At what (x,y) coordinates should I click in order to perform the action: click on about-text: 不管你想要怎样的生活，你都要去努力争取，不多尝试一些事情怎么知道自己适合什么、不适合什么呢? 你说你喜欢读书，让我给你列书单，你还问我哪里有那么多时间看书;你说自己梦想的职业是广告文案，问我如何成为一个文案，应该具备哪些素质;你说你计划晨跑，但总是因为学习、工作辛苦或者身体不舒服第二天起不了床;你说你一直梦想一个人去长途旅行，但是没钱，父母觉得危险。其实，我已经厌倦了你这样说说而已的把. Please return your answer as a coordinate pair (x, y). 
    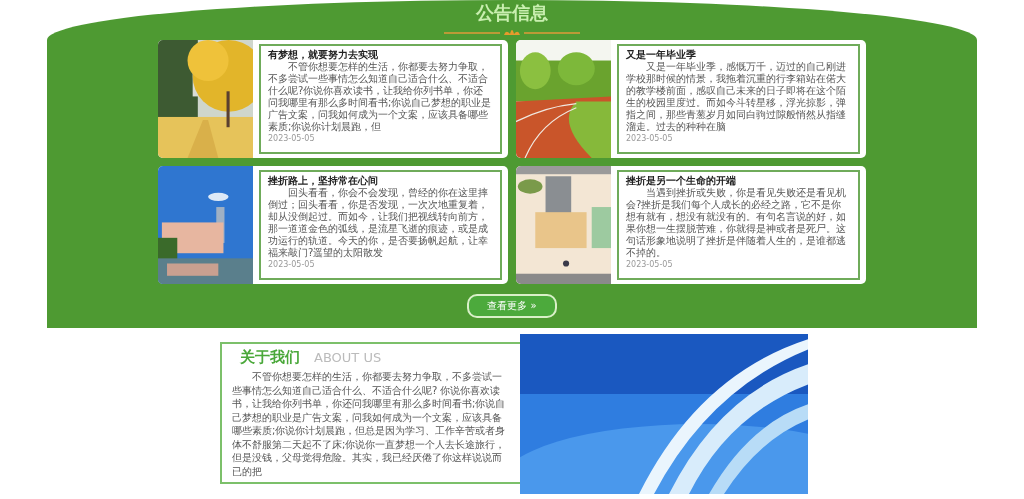
    Looking at the image, I should click on (369, 424).